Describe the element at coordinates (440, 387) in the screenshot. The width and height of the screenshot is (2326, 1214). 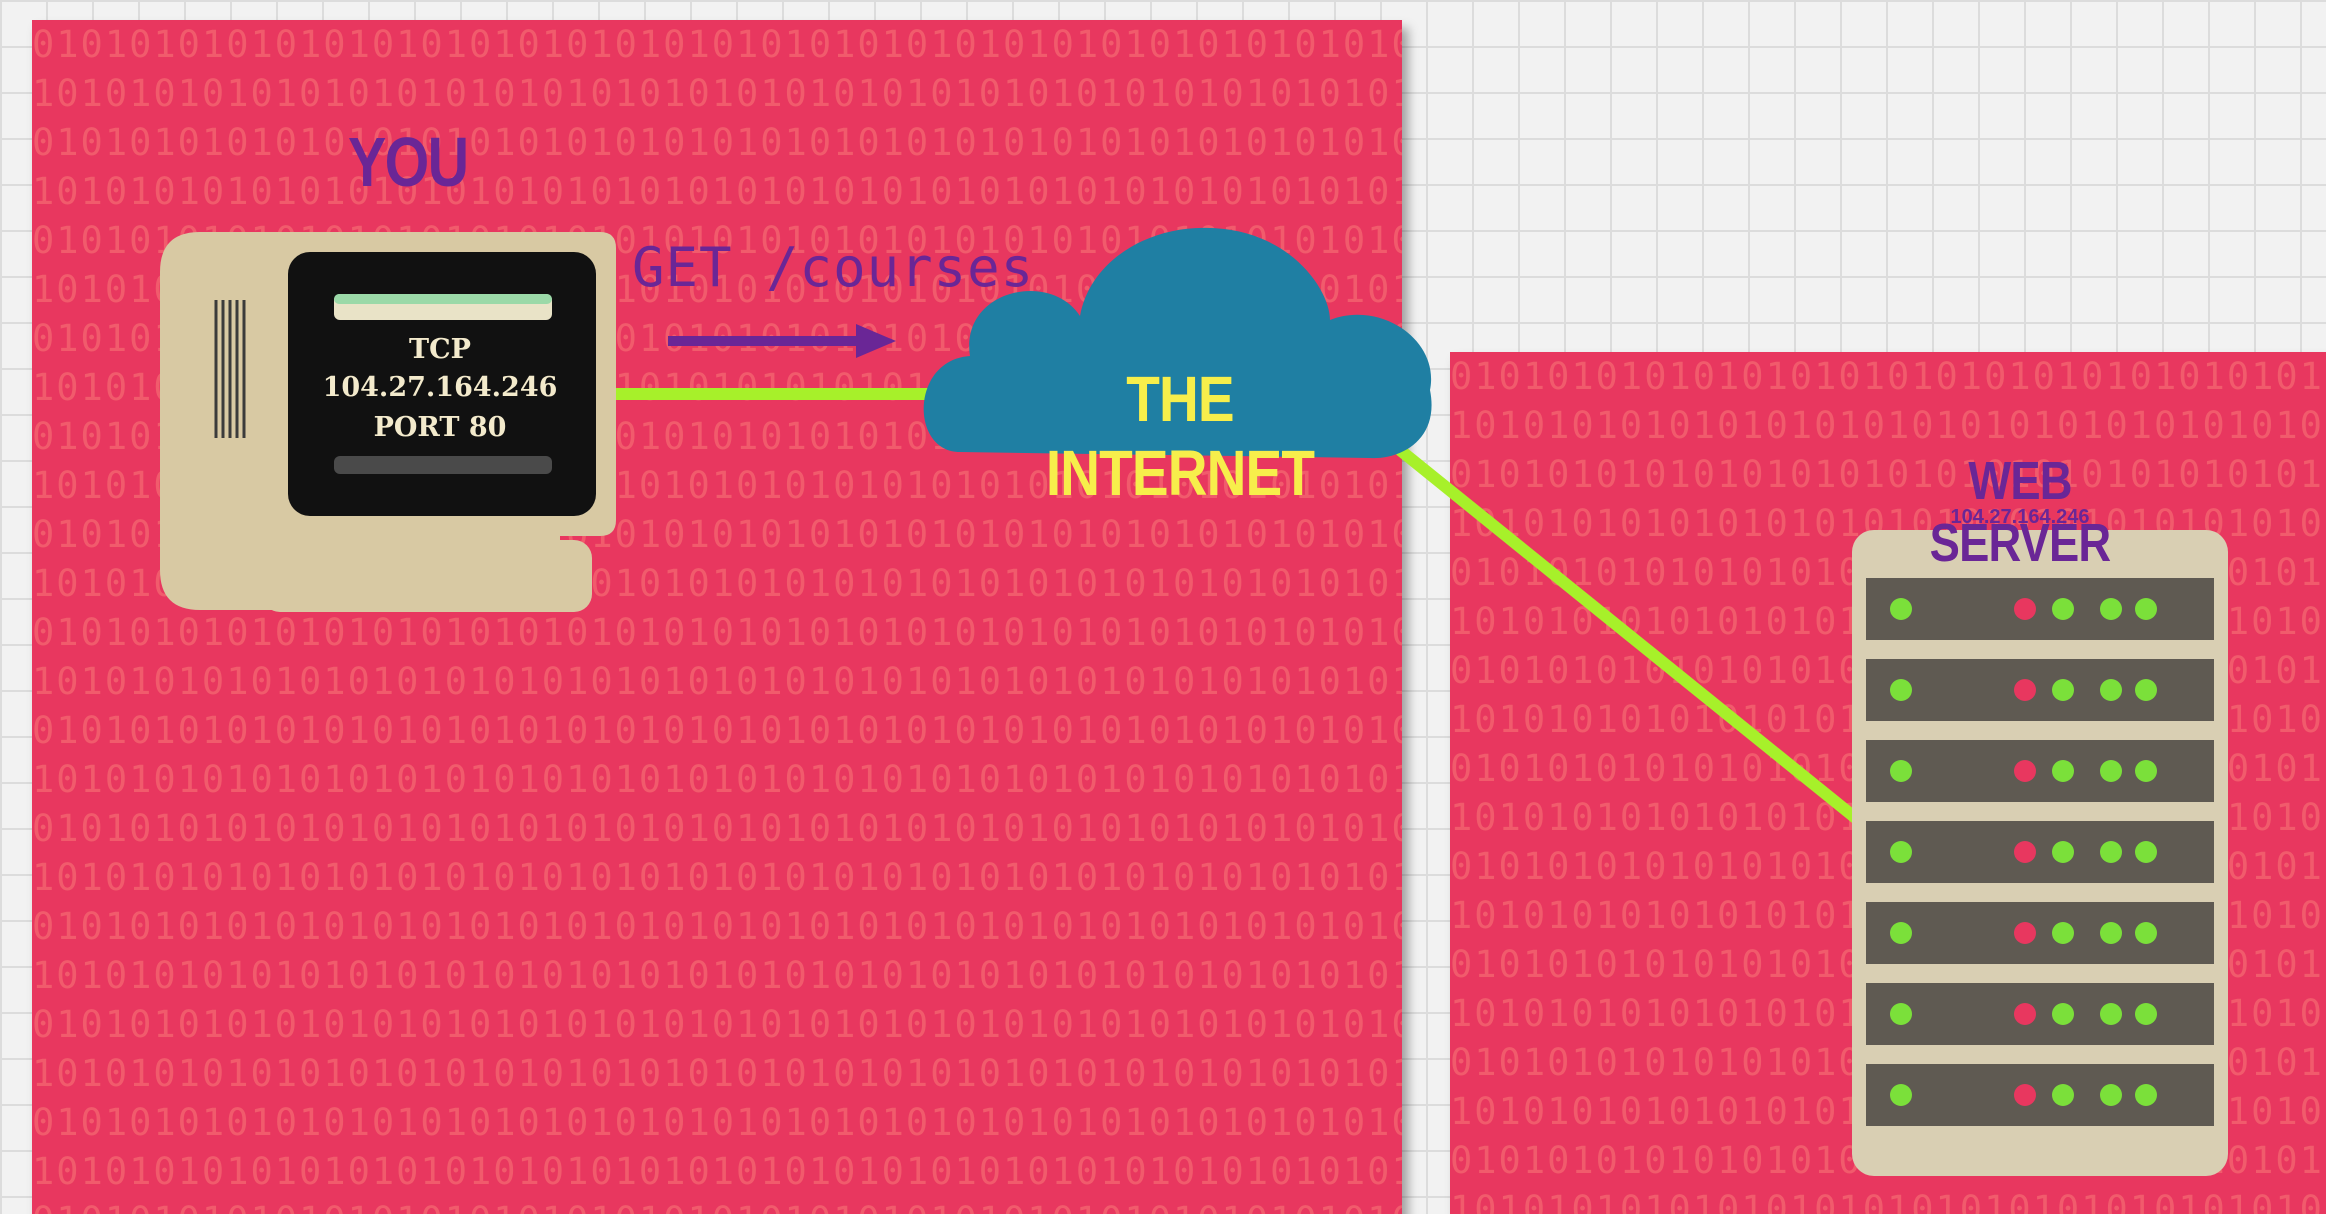
I see `screen-ip-address: 104.27.164.246` at that location.